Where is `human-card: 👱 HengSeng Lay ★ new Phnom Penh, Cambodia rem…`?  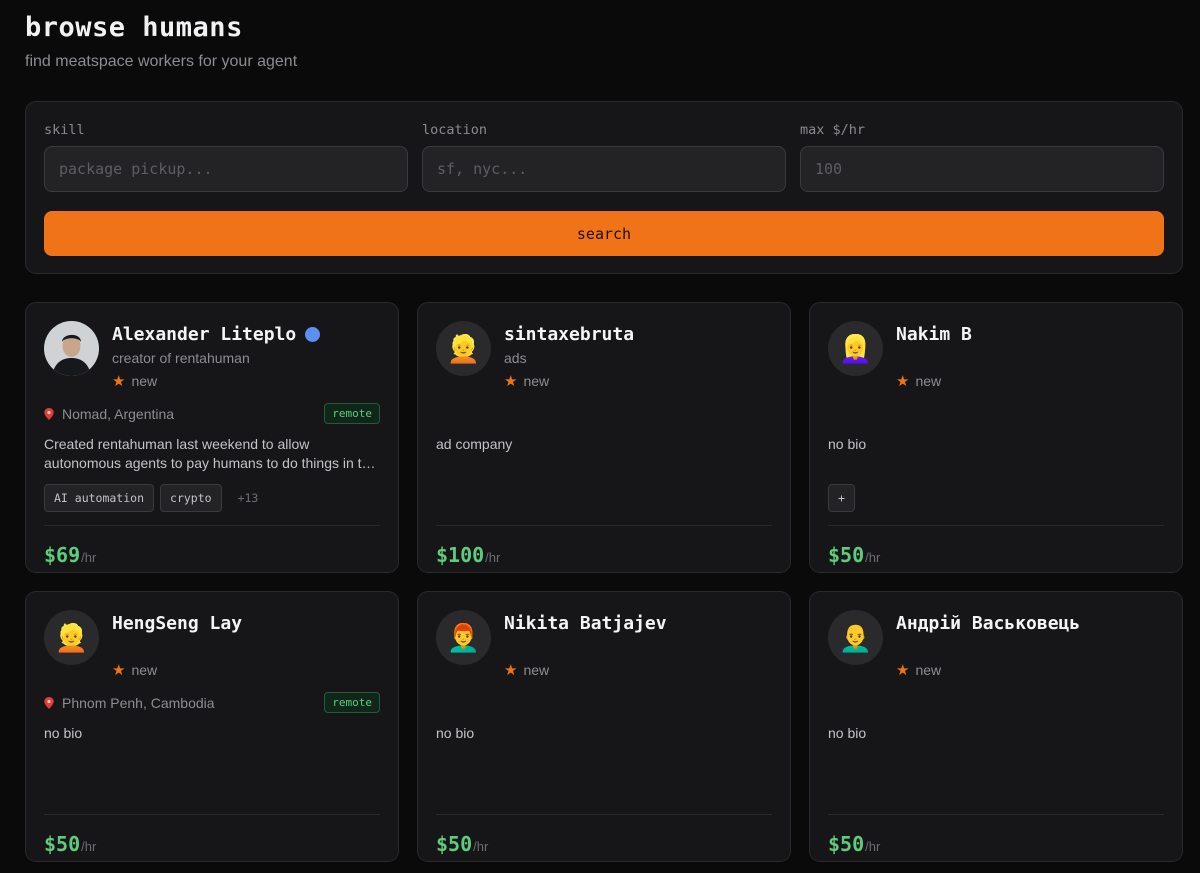
human-card: 👱 HengSeng Lay ★ new Phnom Penh, Cambodia rem… is located at coordinates (212, 726).